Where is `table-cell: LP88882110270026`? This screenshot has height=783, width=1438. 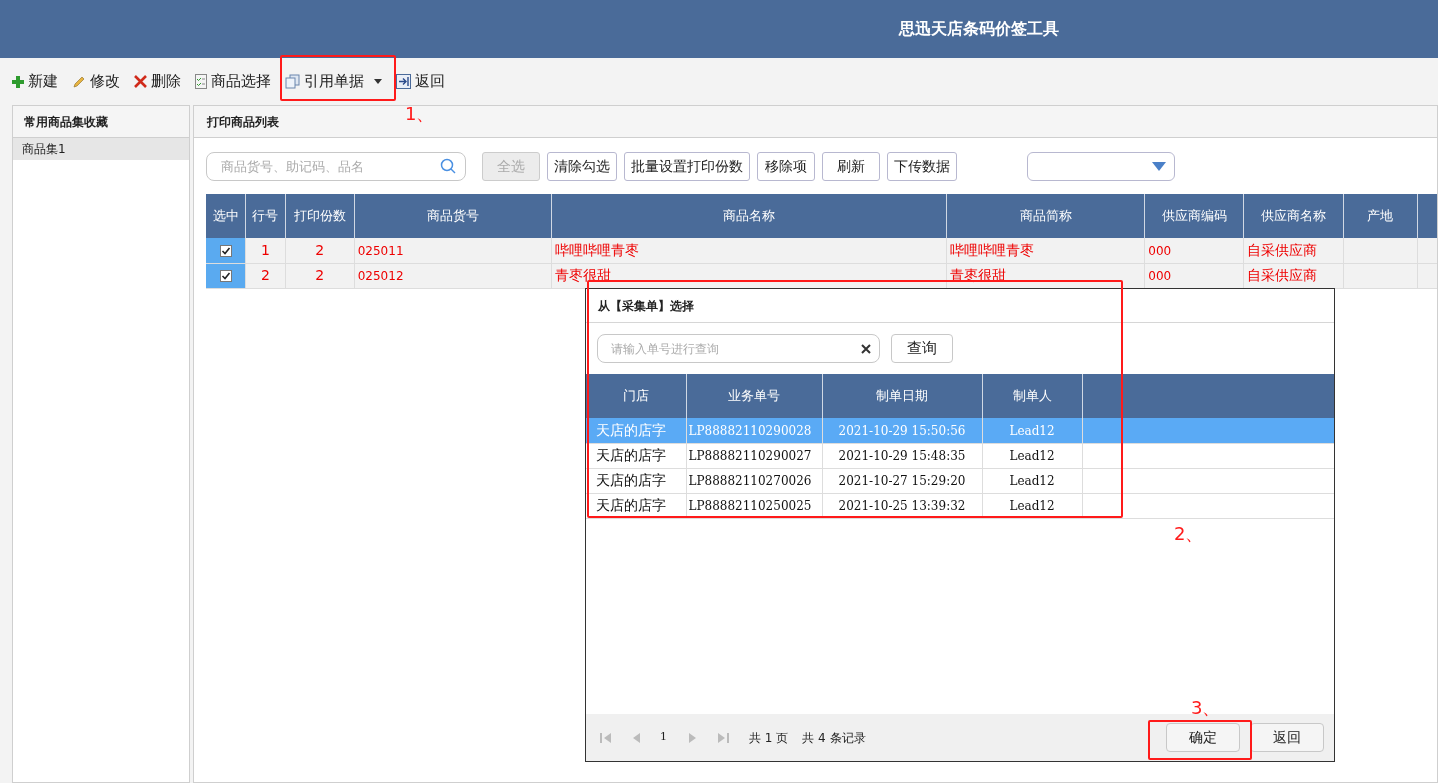
table-cell: LP88882110270026 is located at coordinates (750, 480).